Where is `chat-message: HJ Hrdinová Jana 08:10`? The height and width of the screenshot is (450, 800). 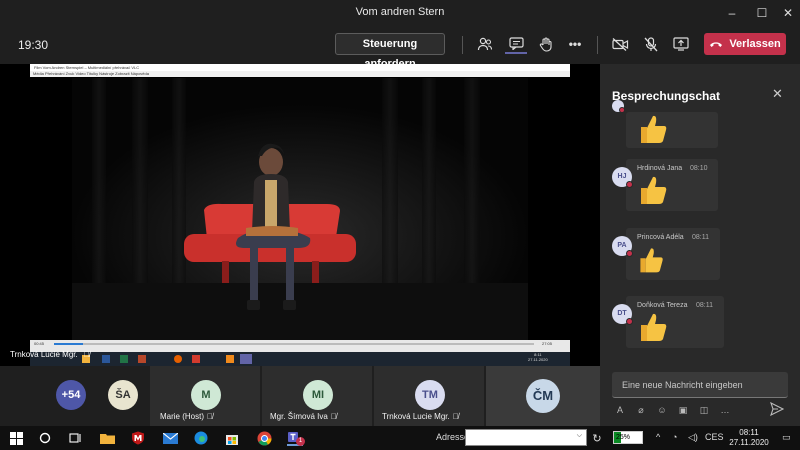
chat-message: HJ Hrdinová Jana 08:10 is located at coordinates (665, 185).